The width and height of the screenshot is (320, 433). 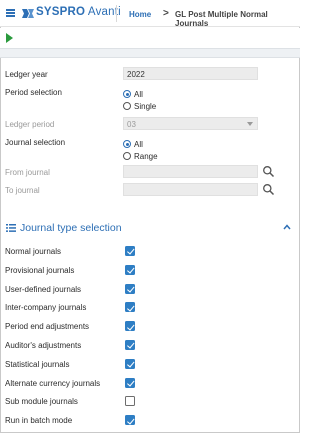 What do you see at coordinates (22, 190) in the screenshot?
I see `to-journal-label: To journal` at bounding box center [22, 190].